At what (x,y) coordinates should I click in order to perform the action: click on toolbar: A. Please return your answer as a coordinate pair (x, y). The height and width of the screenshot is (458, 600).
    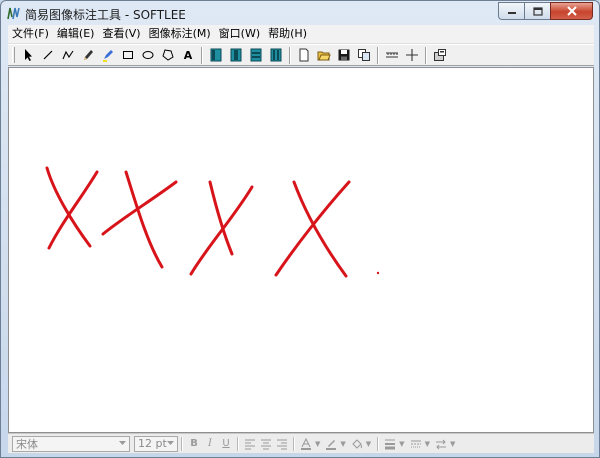
    Looking at the image, I should click on (301, 55).